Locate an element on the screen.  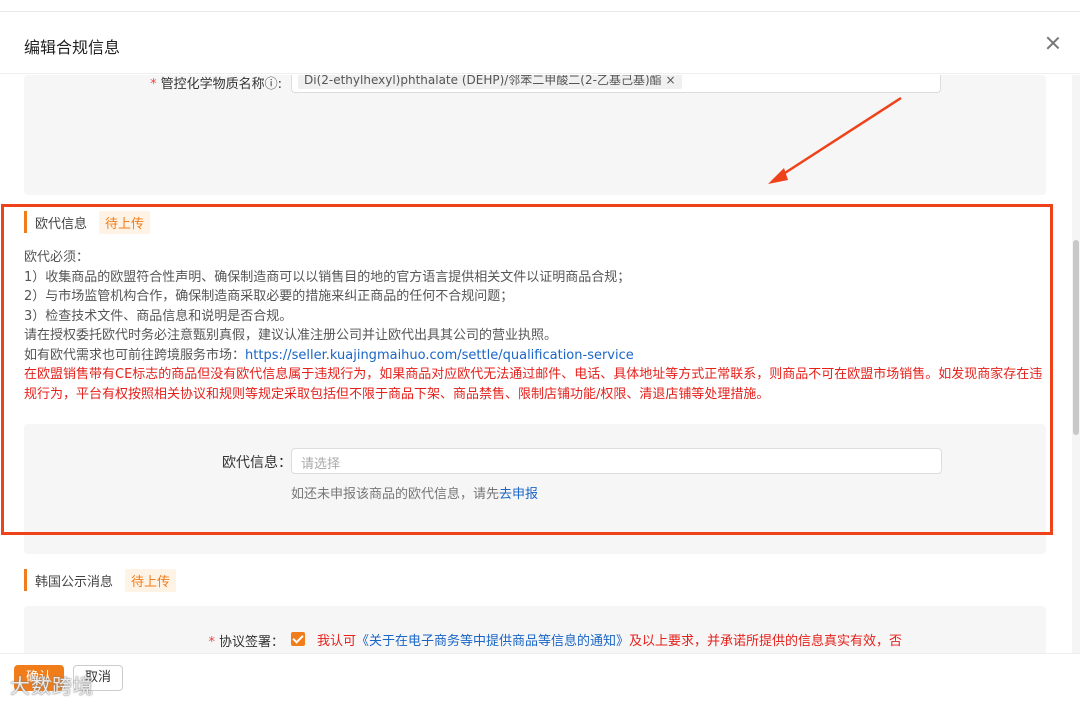
annotation-arrow-icon is located at coordinates (835, 140).